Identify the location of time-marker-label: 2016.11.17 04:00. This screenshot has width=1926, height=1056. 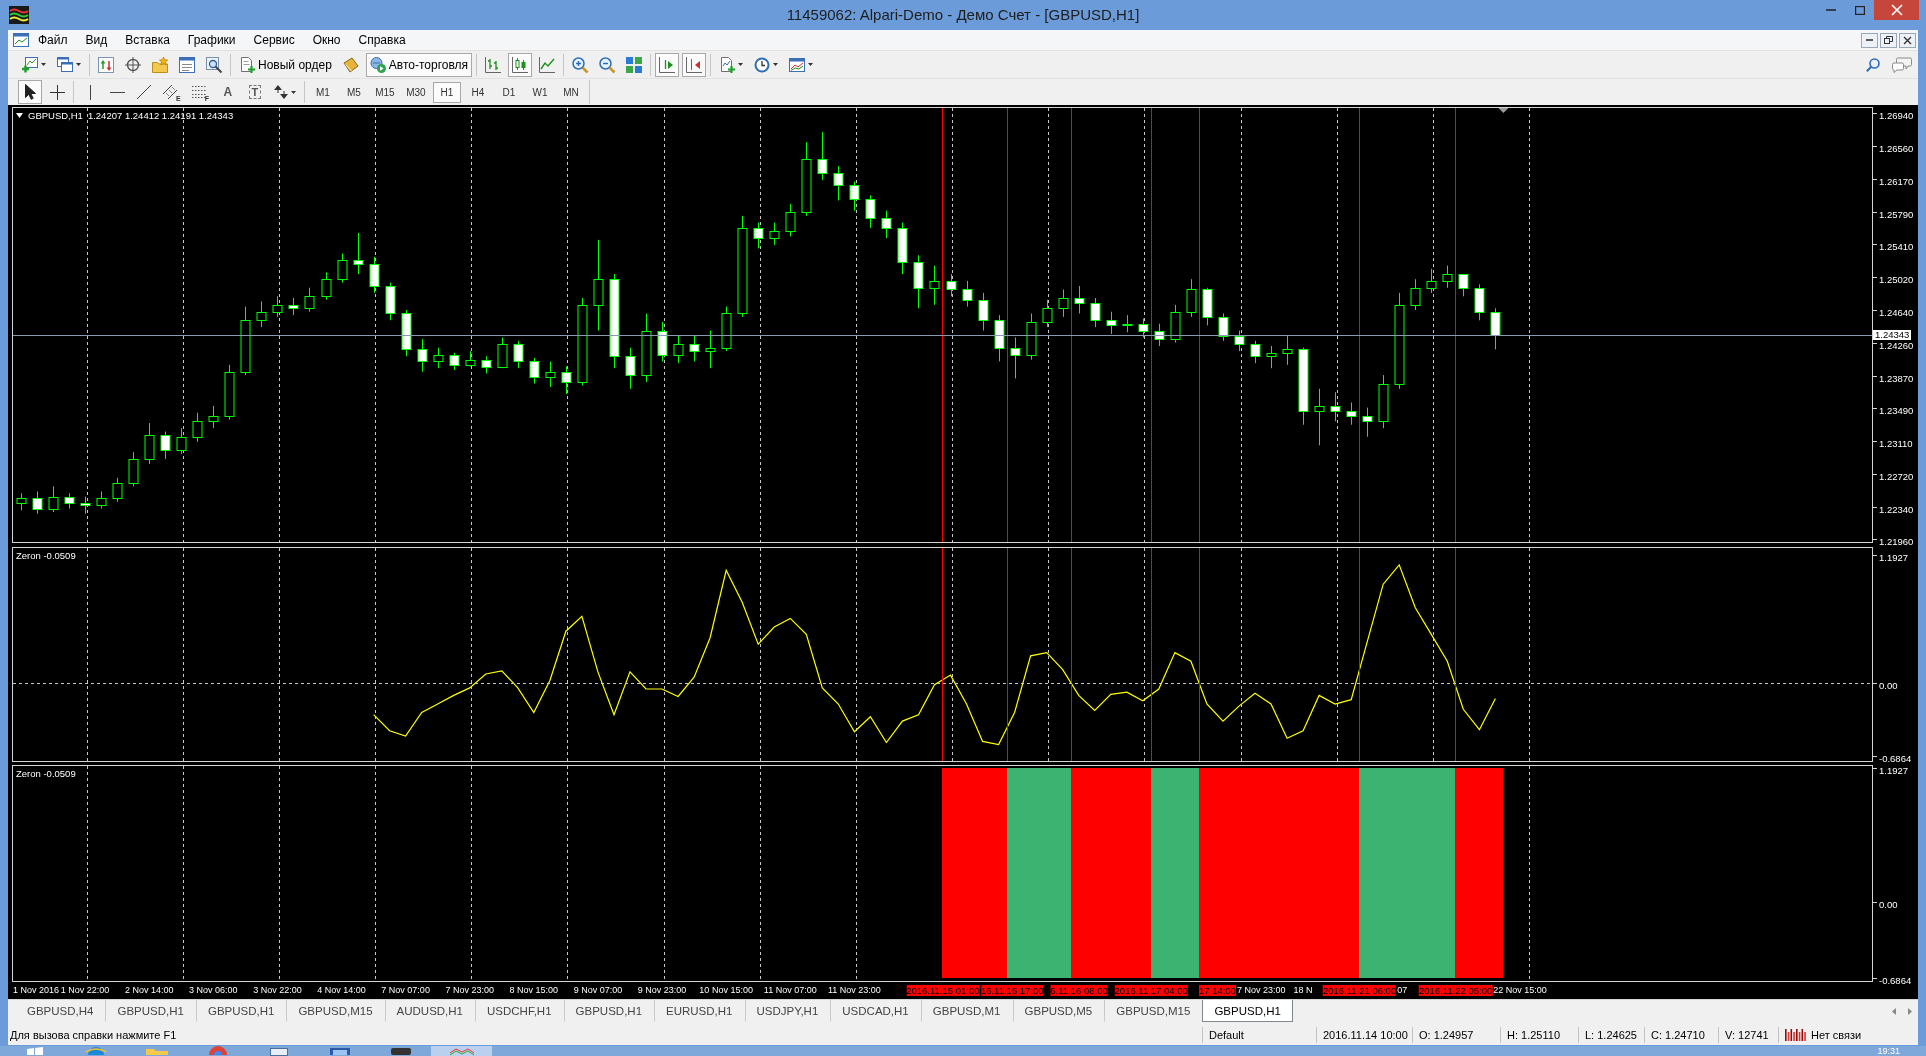
(1151, 990).